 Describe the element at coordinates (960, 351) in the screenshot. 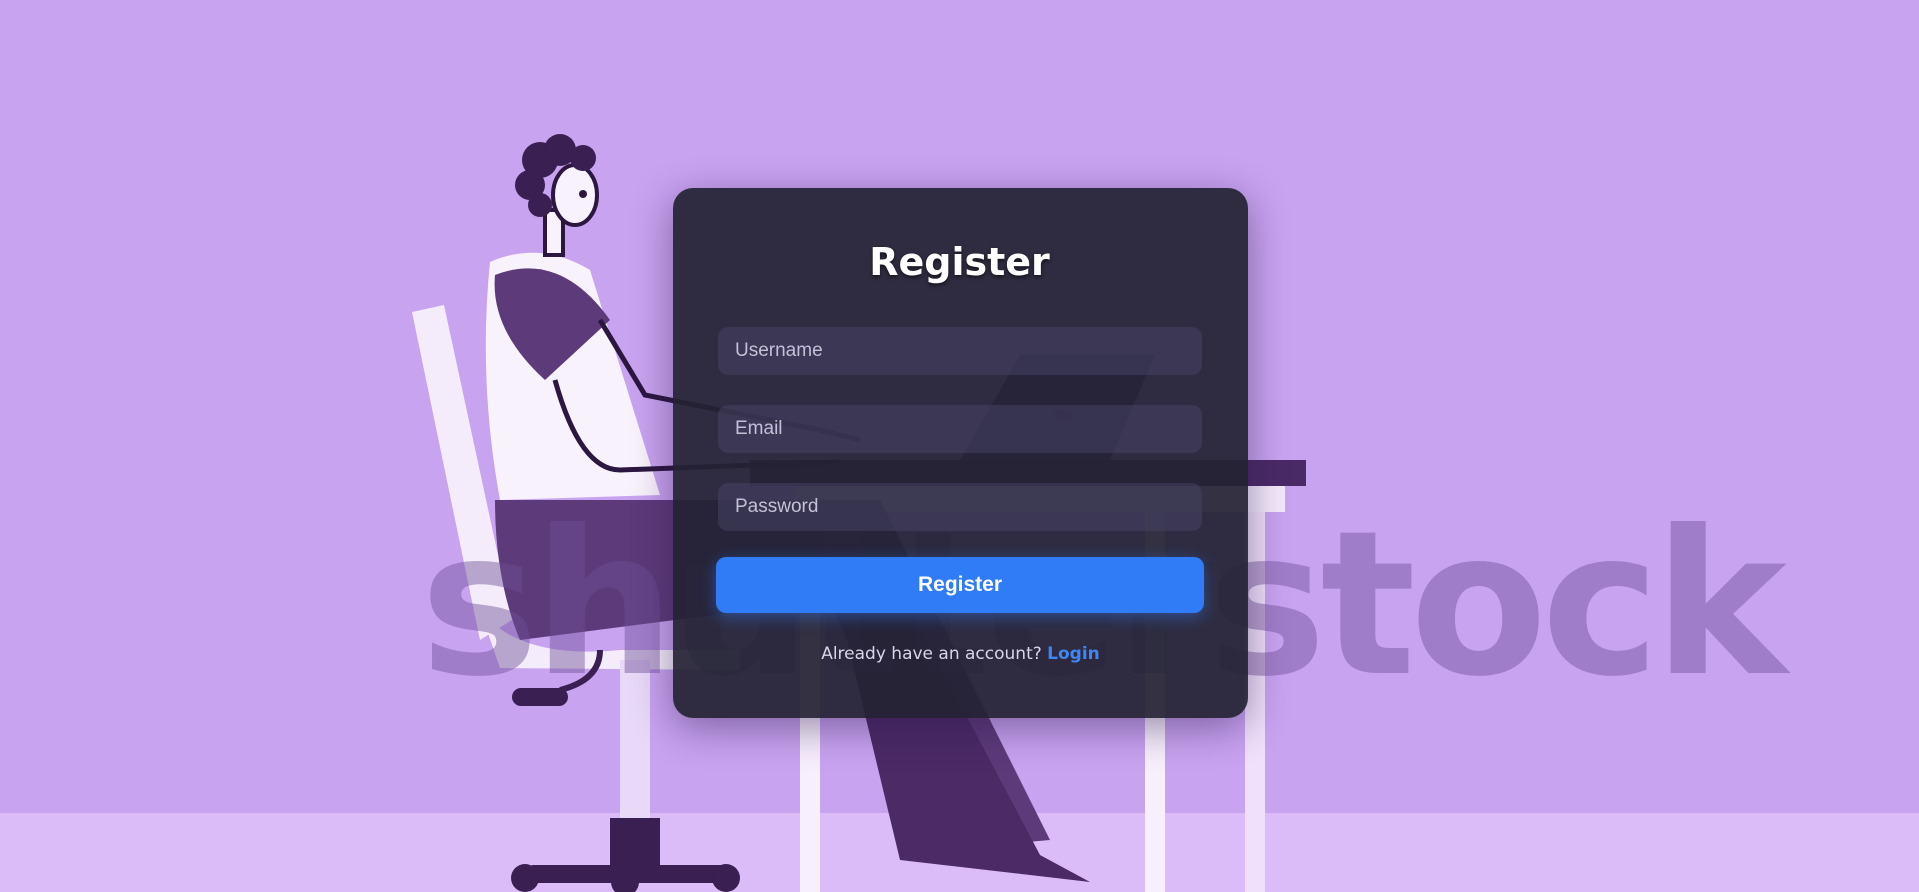

I see `username-input` at that location.